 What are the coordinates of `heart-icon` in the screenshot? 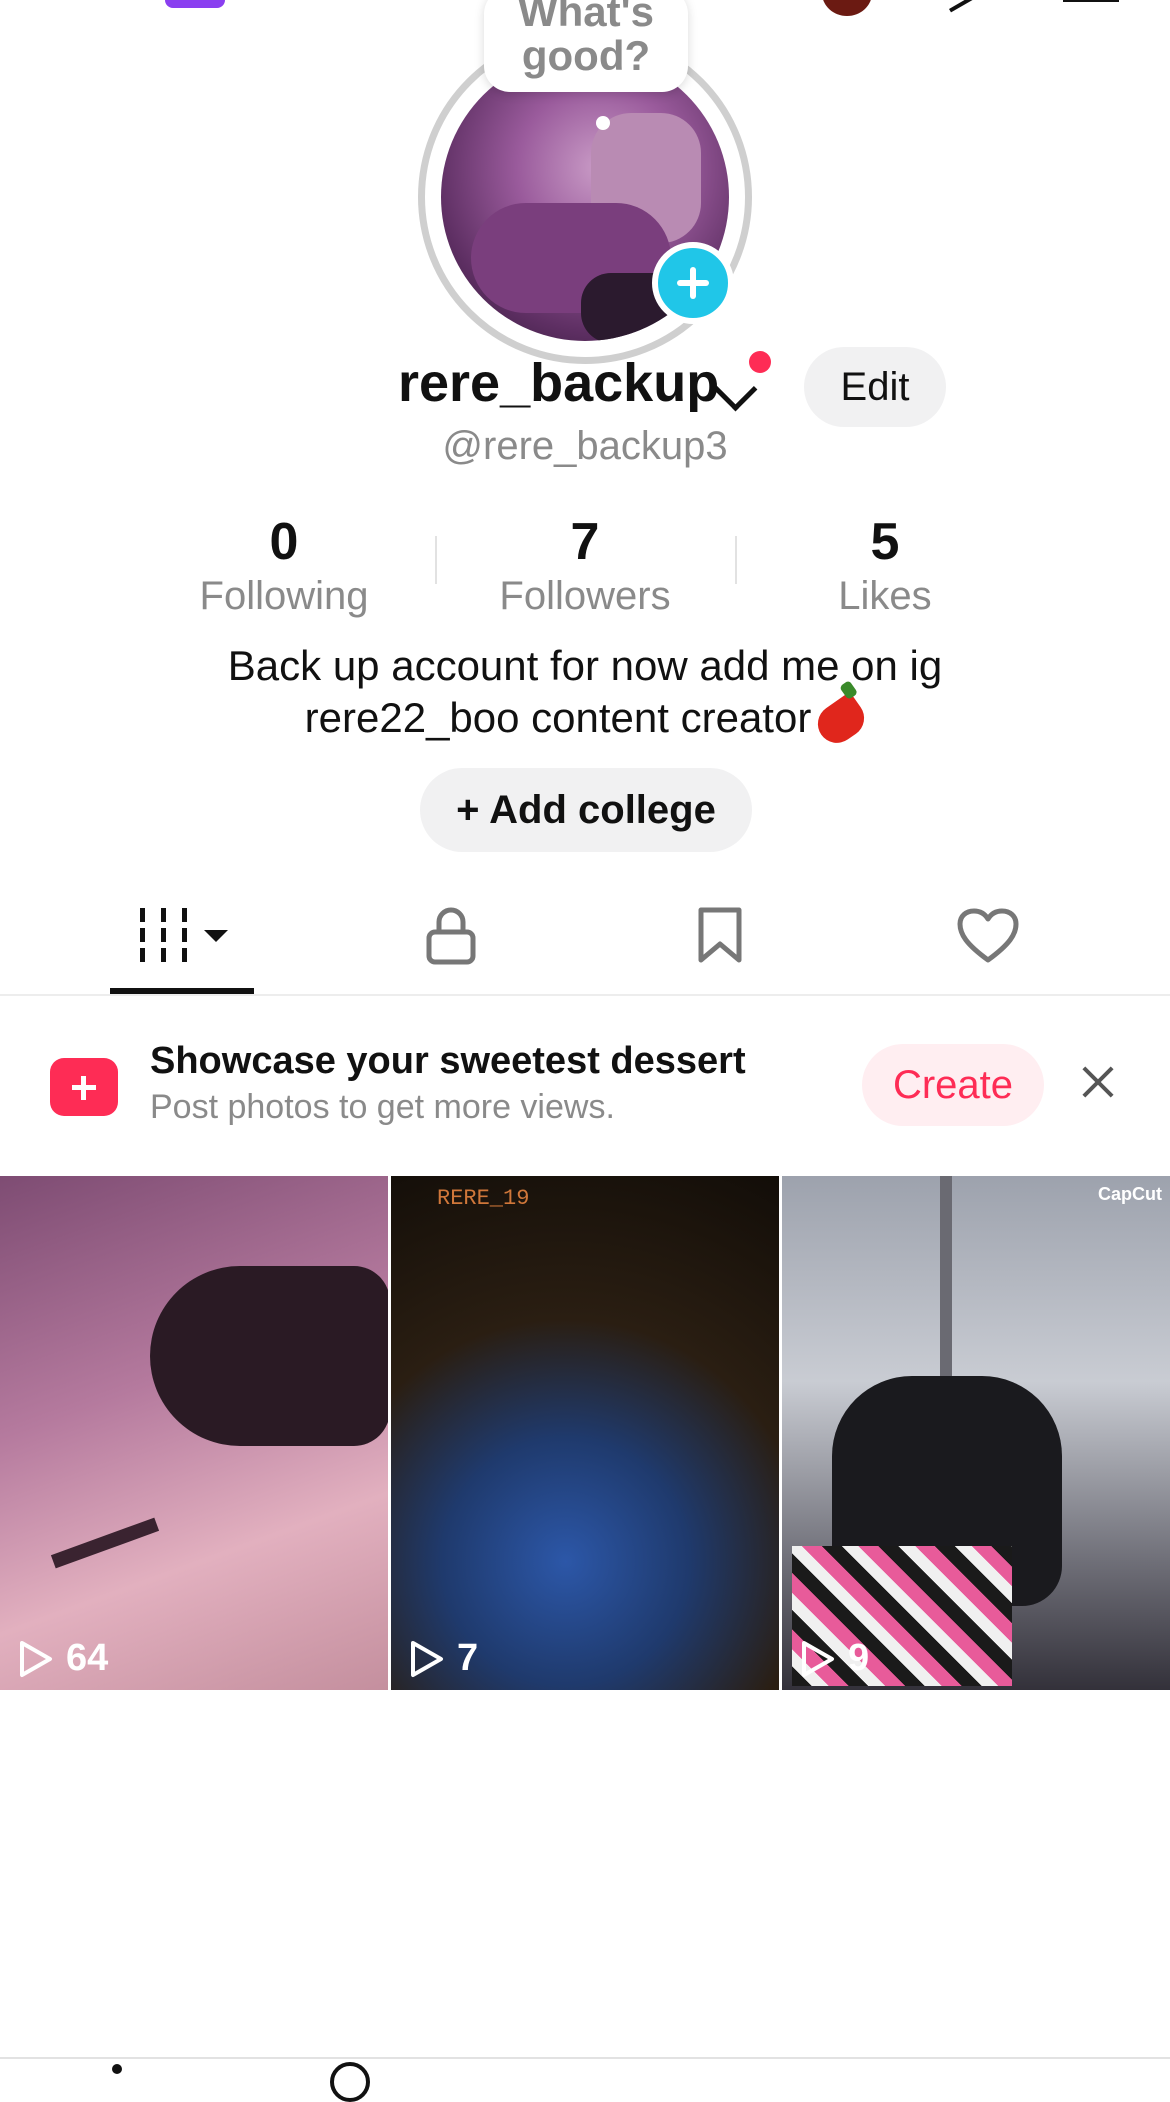 It's located at (988, 935).